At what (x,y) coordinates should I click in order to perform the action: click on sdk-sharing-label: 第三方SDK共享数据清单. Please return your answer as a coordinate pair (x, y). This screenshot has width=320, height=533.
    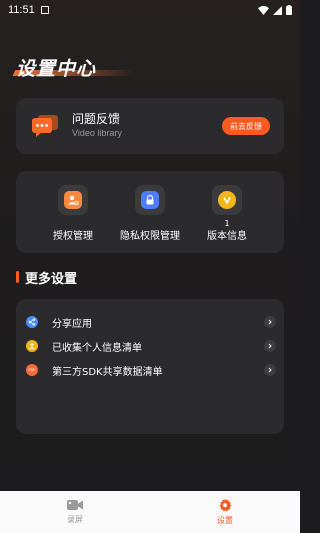
    Looking at the image, I should click on (107, 372).